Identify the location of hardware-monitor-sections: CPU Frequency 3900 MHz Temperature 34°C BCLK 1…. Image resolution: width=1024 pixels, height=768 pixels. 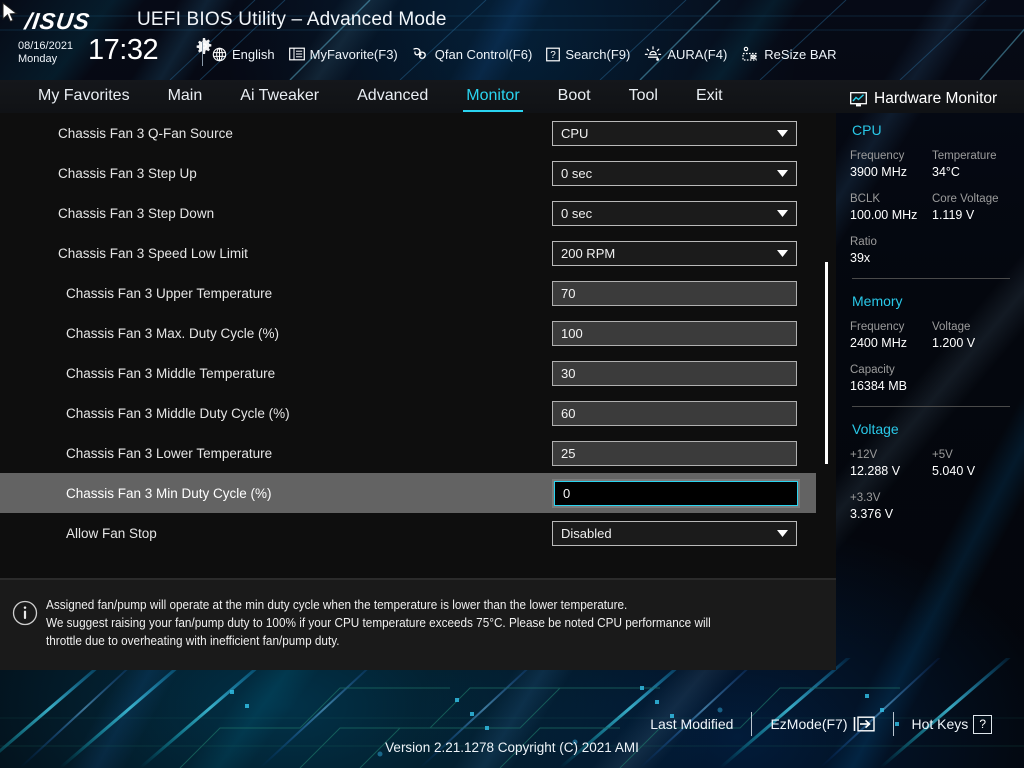
(937, 322).